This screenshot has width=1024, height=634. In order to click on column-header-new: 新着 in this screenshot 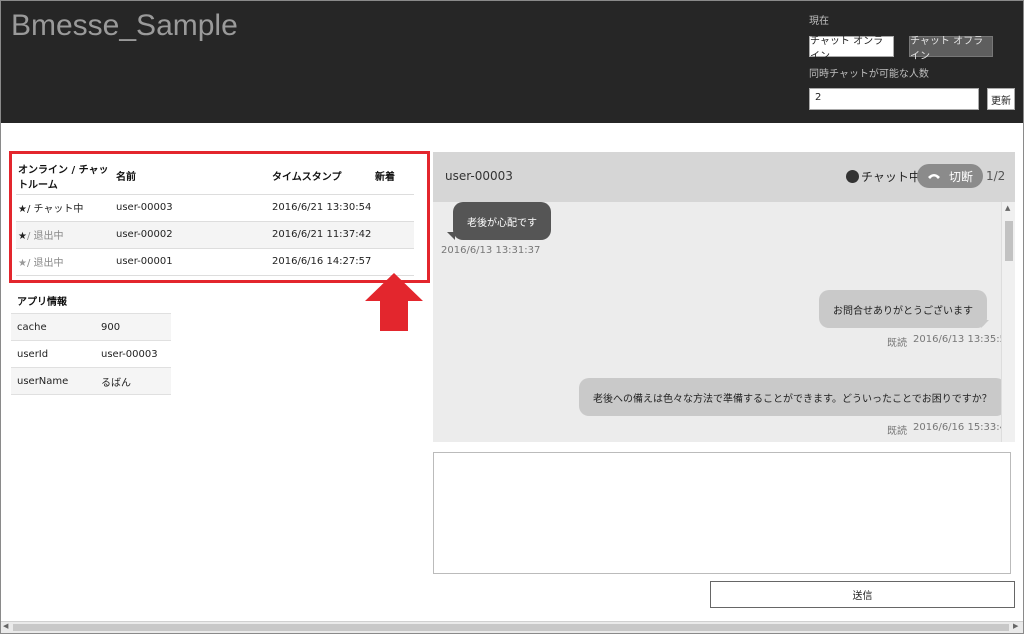, I will do `click(393, 176)`.